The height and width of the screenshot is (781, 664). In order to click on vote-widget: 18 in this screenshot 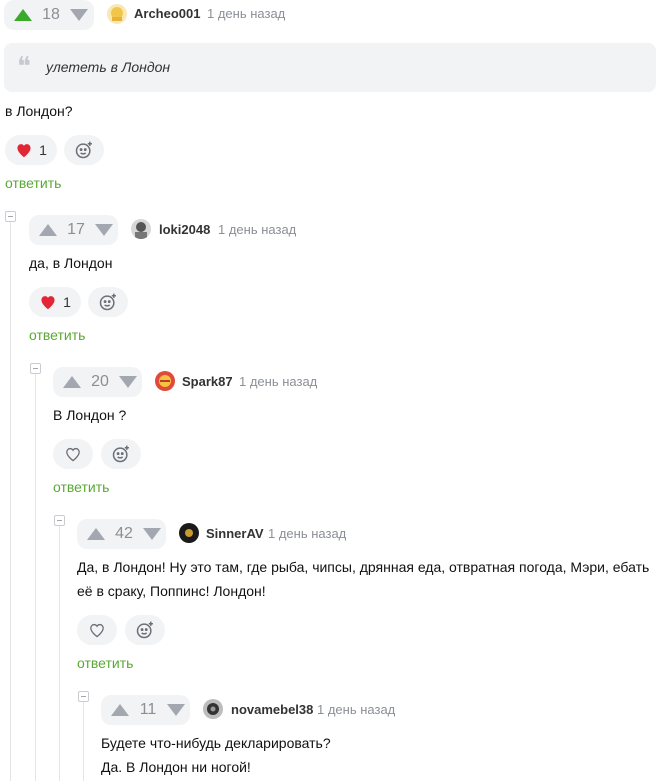, I will do `click(49, 15)`.